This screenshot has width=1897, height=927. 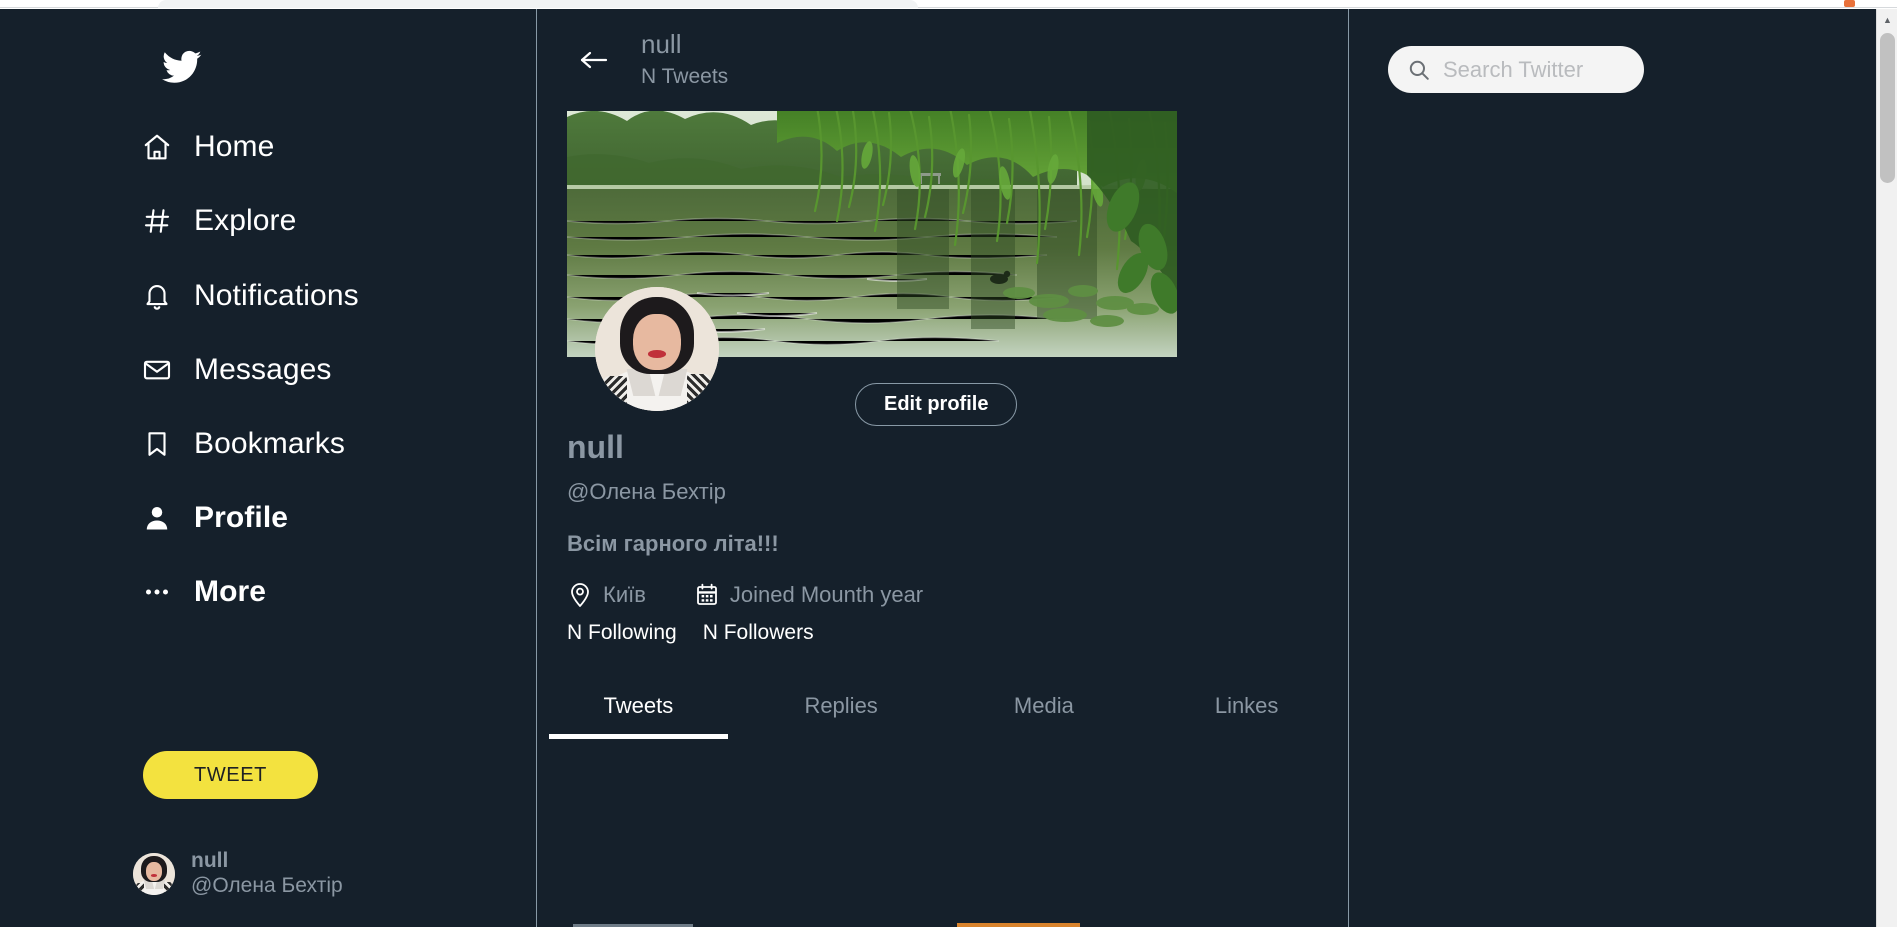 I want to click on sidebar-item-home: Home, so click(x=207, y=147).